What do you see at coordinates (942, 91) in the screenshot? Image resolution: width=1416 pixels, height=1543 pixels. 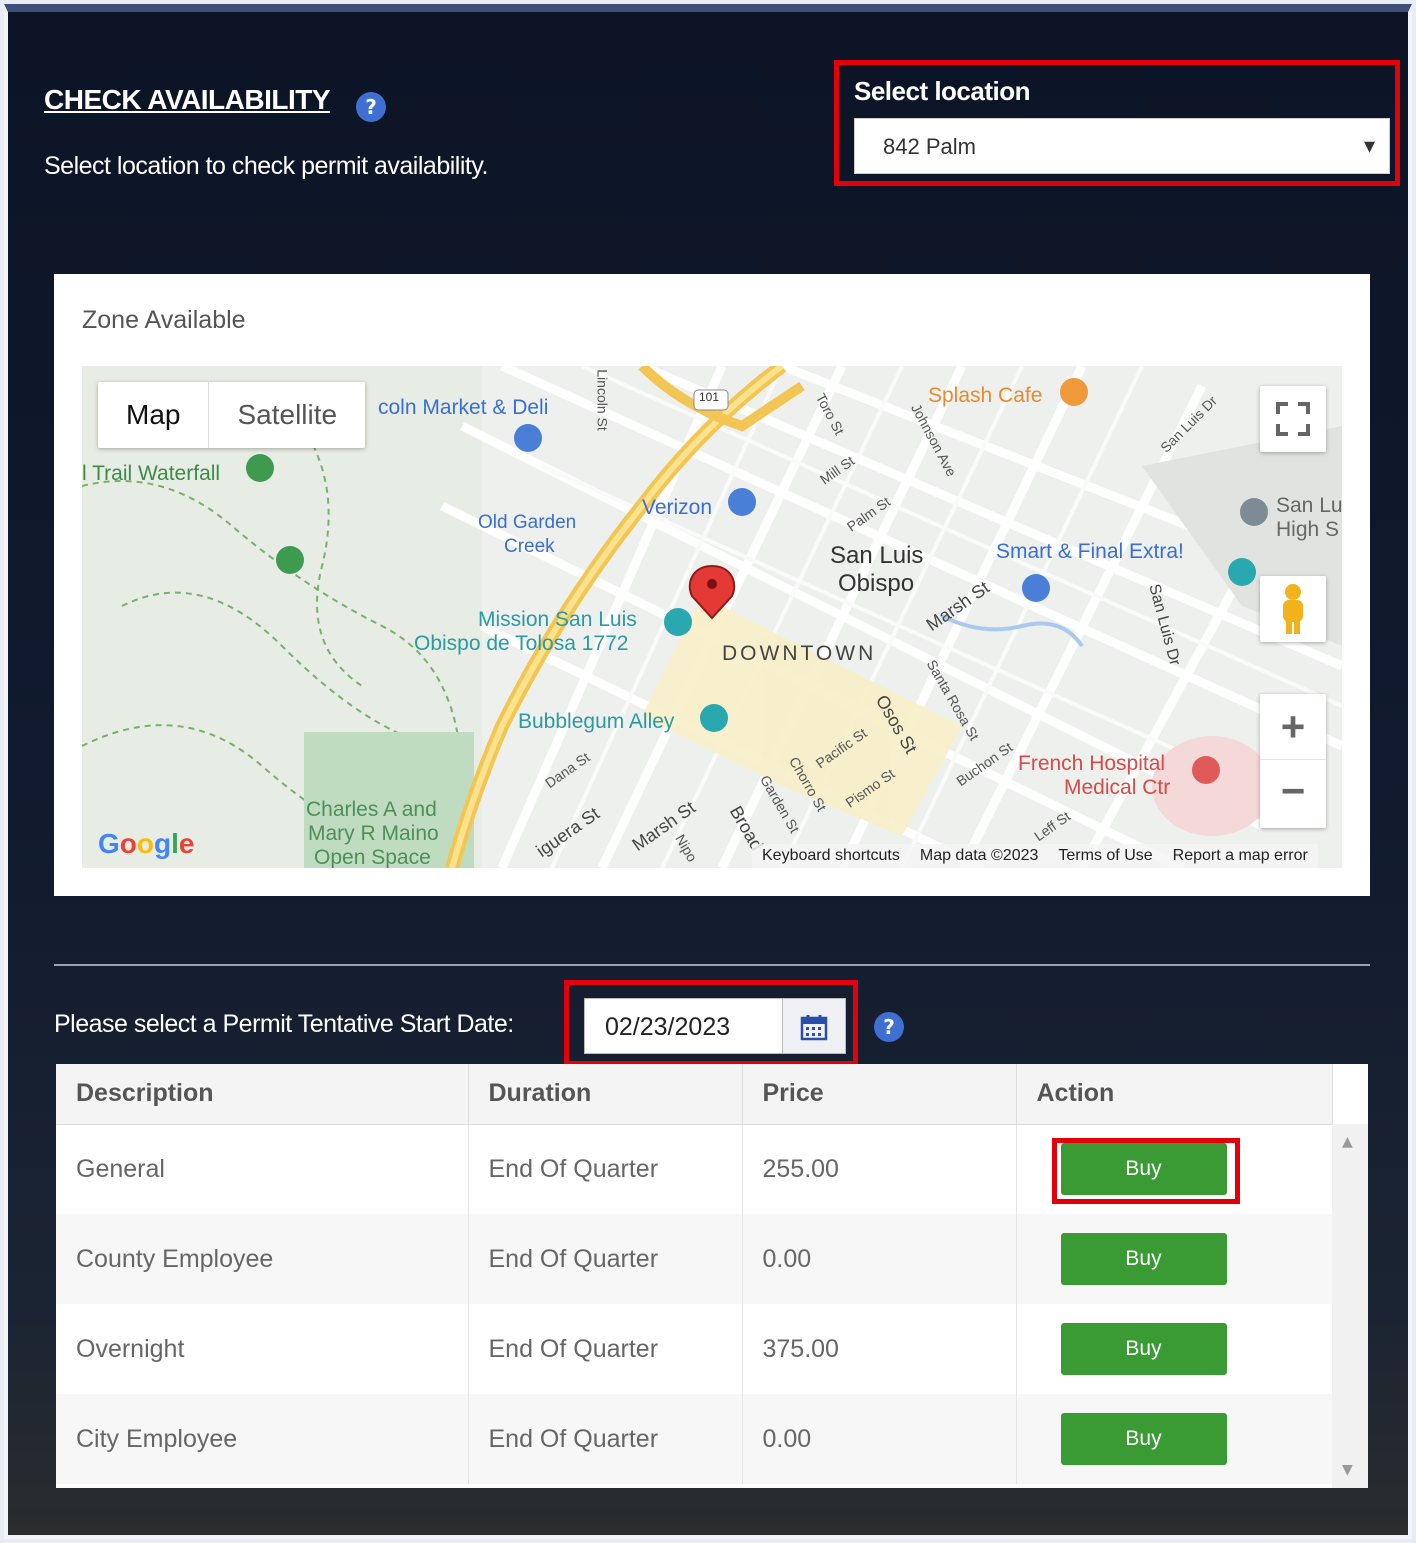 I see `location-label: Select location` at bounding box center [942, 91].